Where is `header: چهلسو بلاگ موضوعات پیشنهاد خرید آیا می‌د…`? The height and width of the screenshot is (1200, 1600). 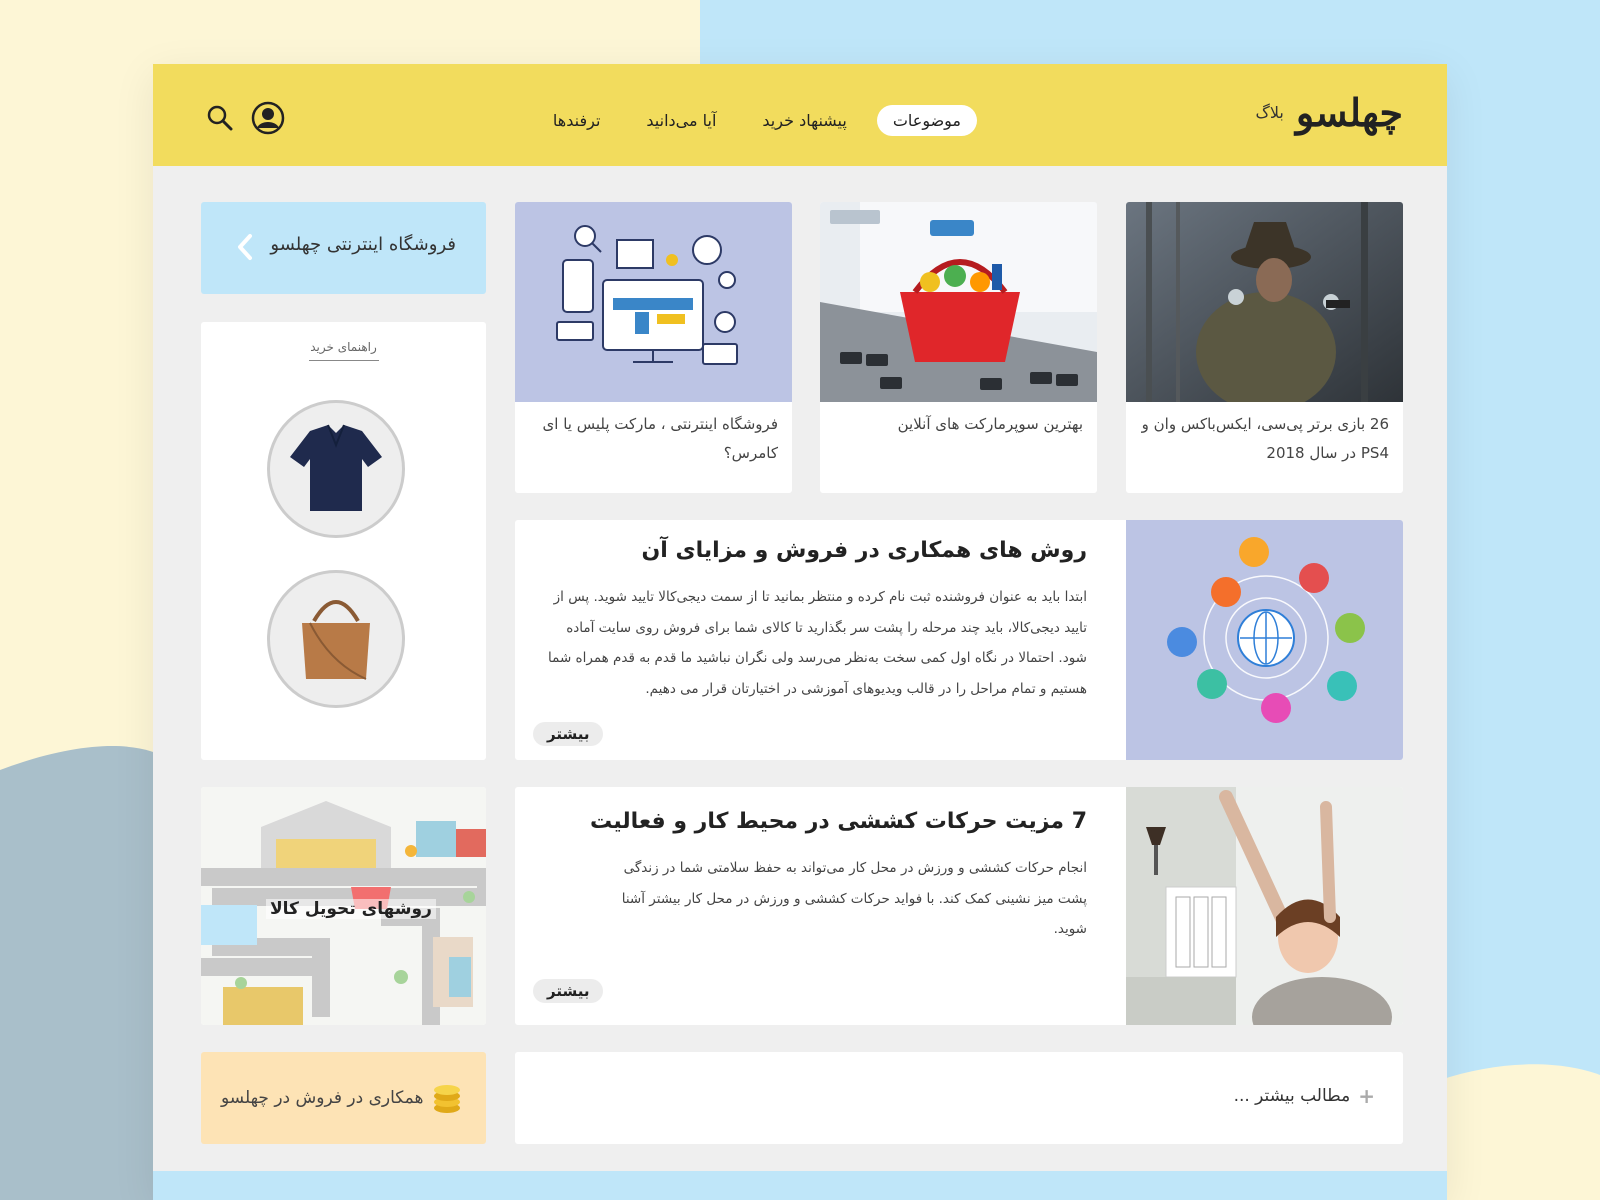
header: چهلسو بلاگ موضوعات پیشنهاد خرید آیا می‌د… is located at coordinates (800, 115).